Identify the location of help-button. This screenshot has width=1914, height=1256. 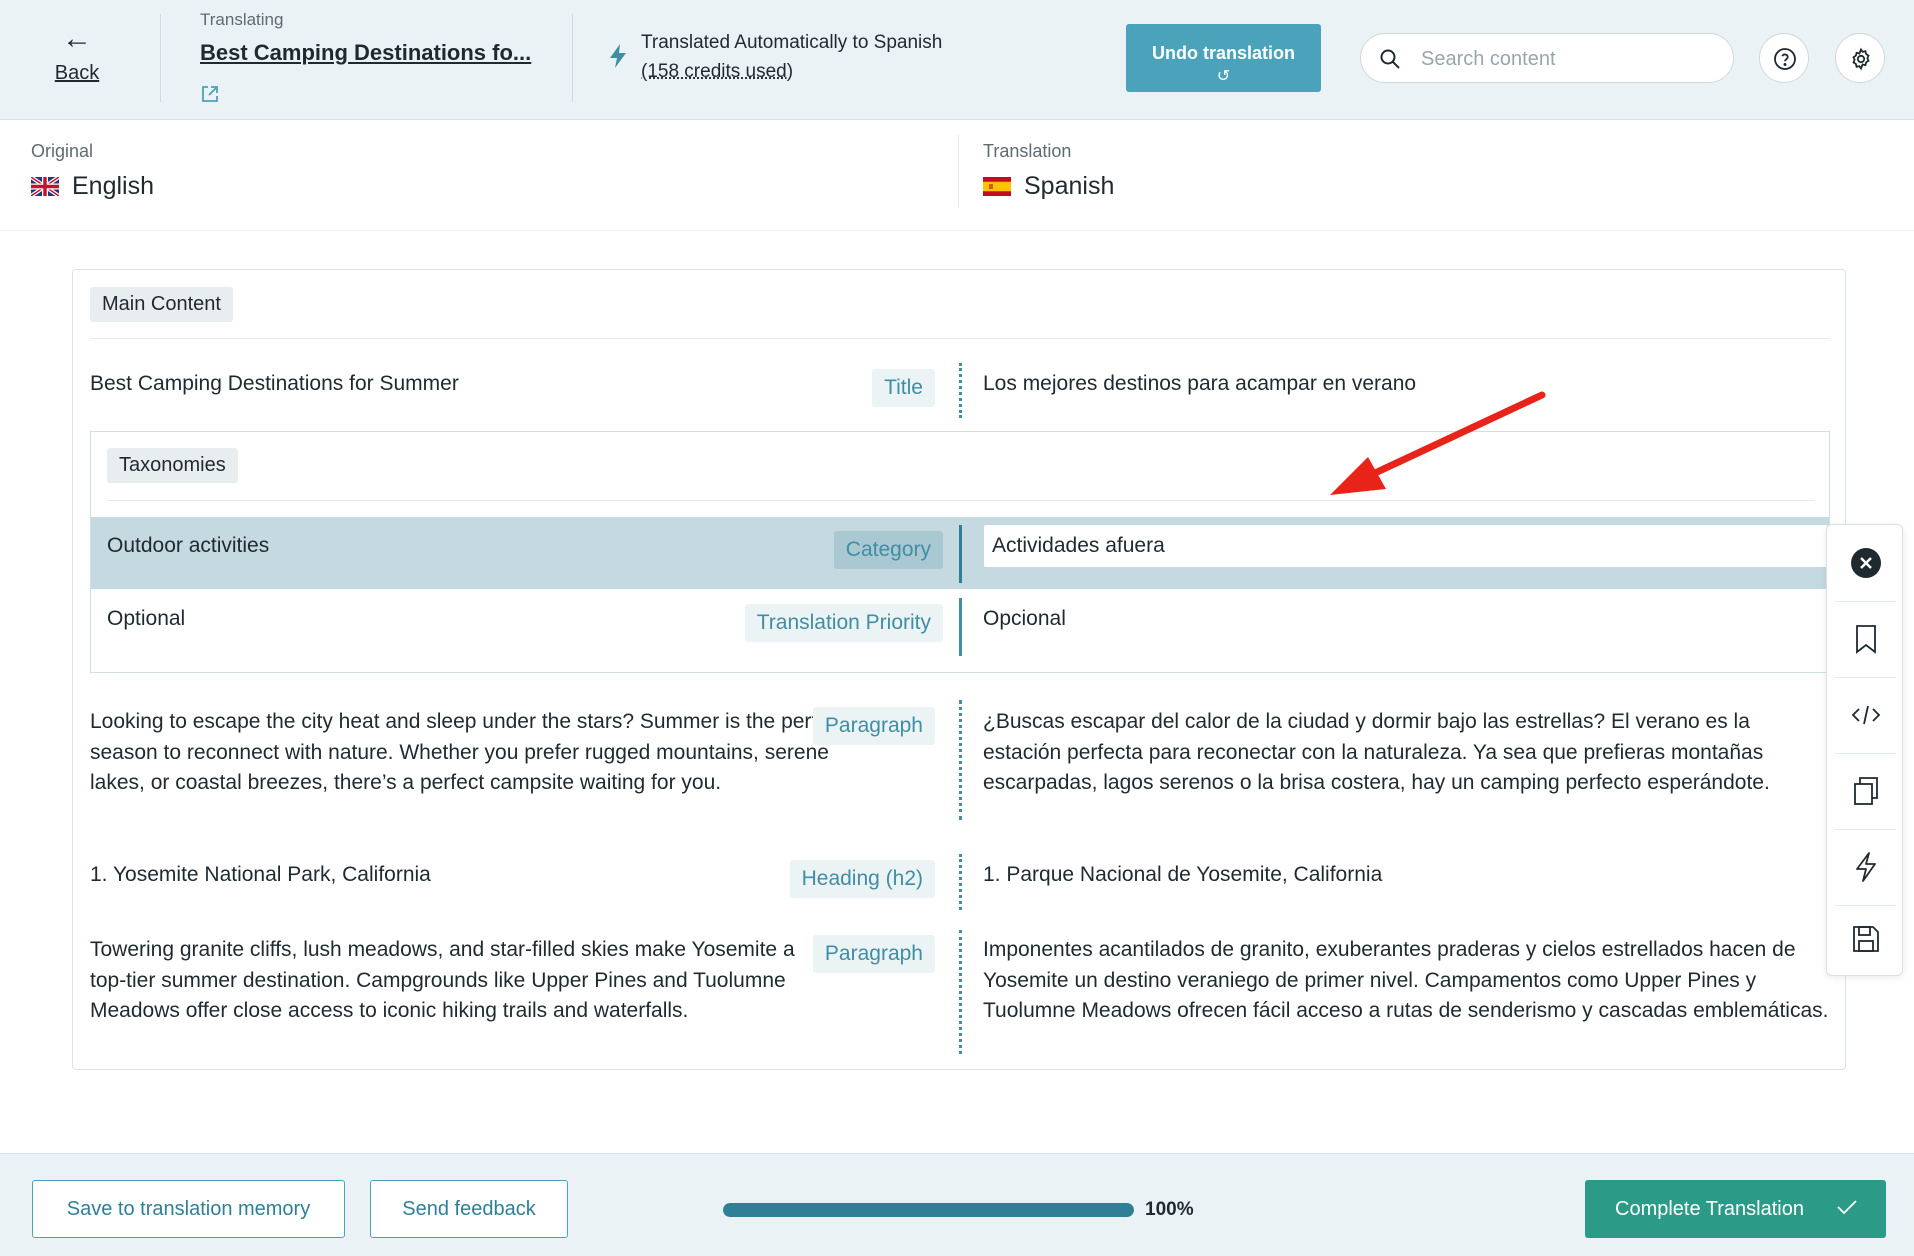
(1784, 58).